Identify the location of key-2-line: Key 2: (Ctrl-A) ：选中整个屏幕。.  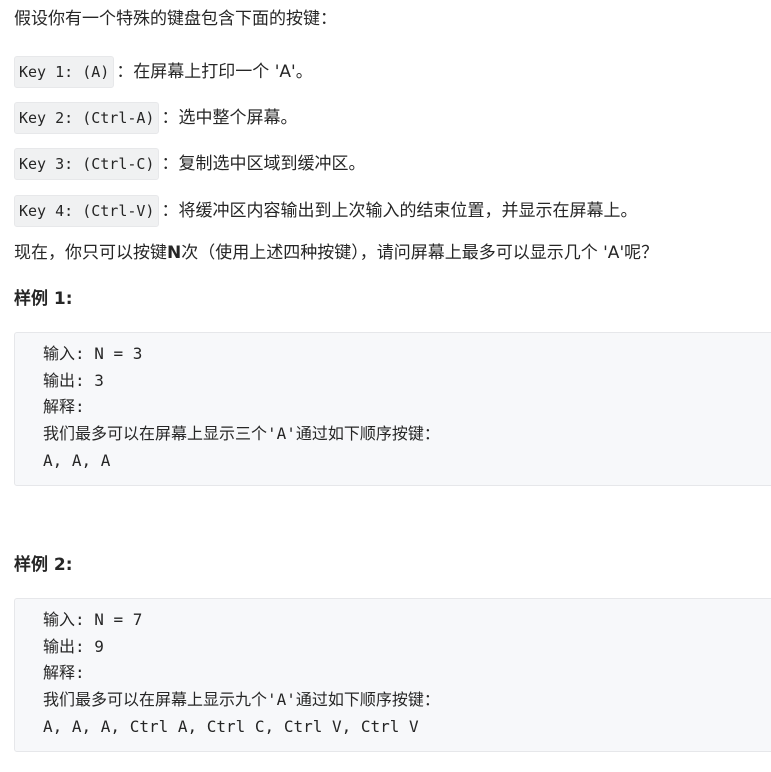
(155, 118).